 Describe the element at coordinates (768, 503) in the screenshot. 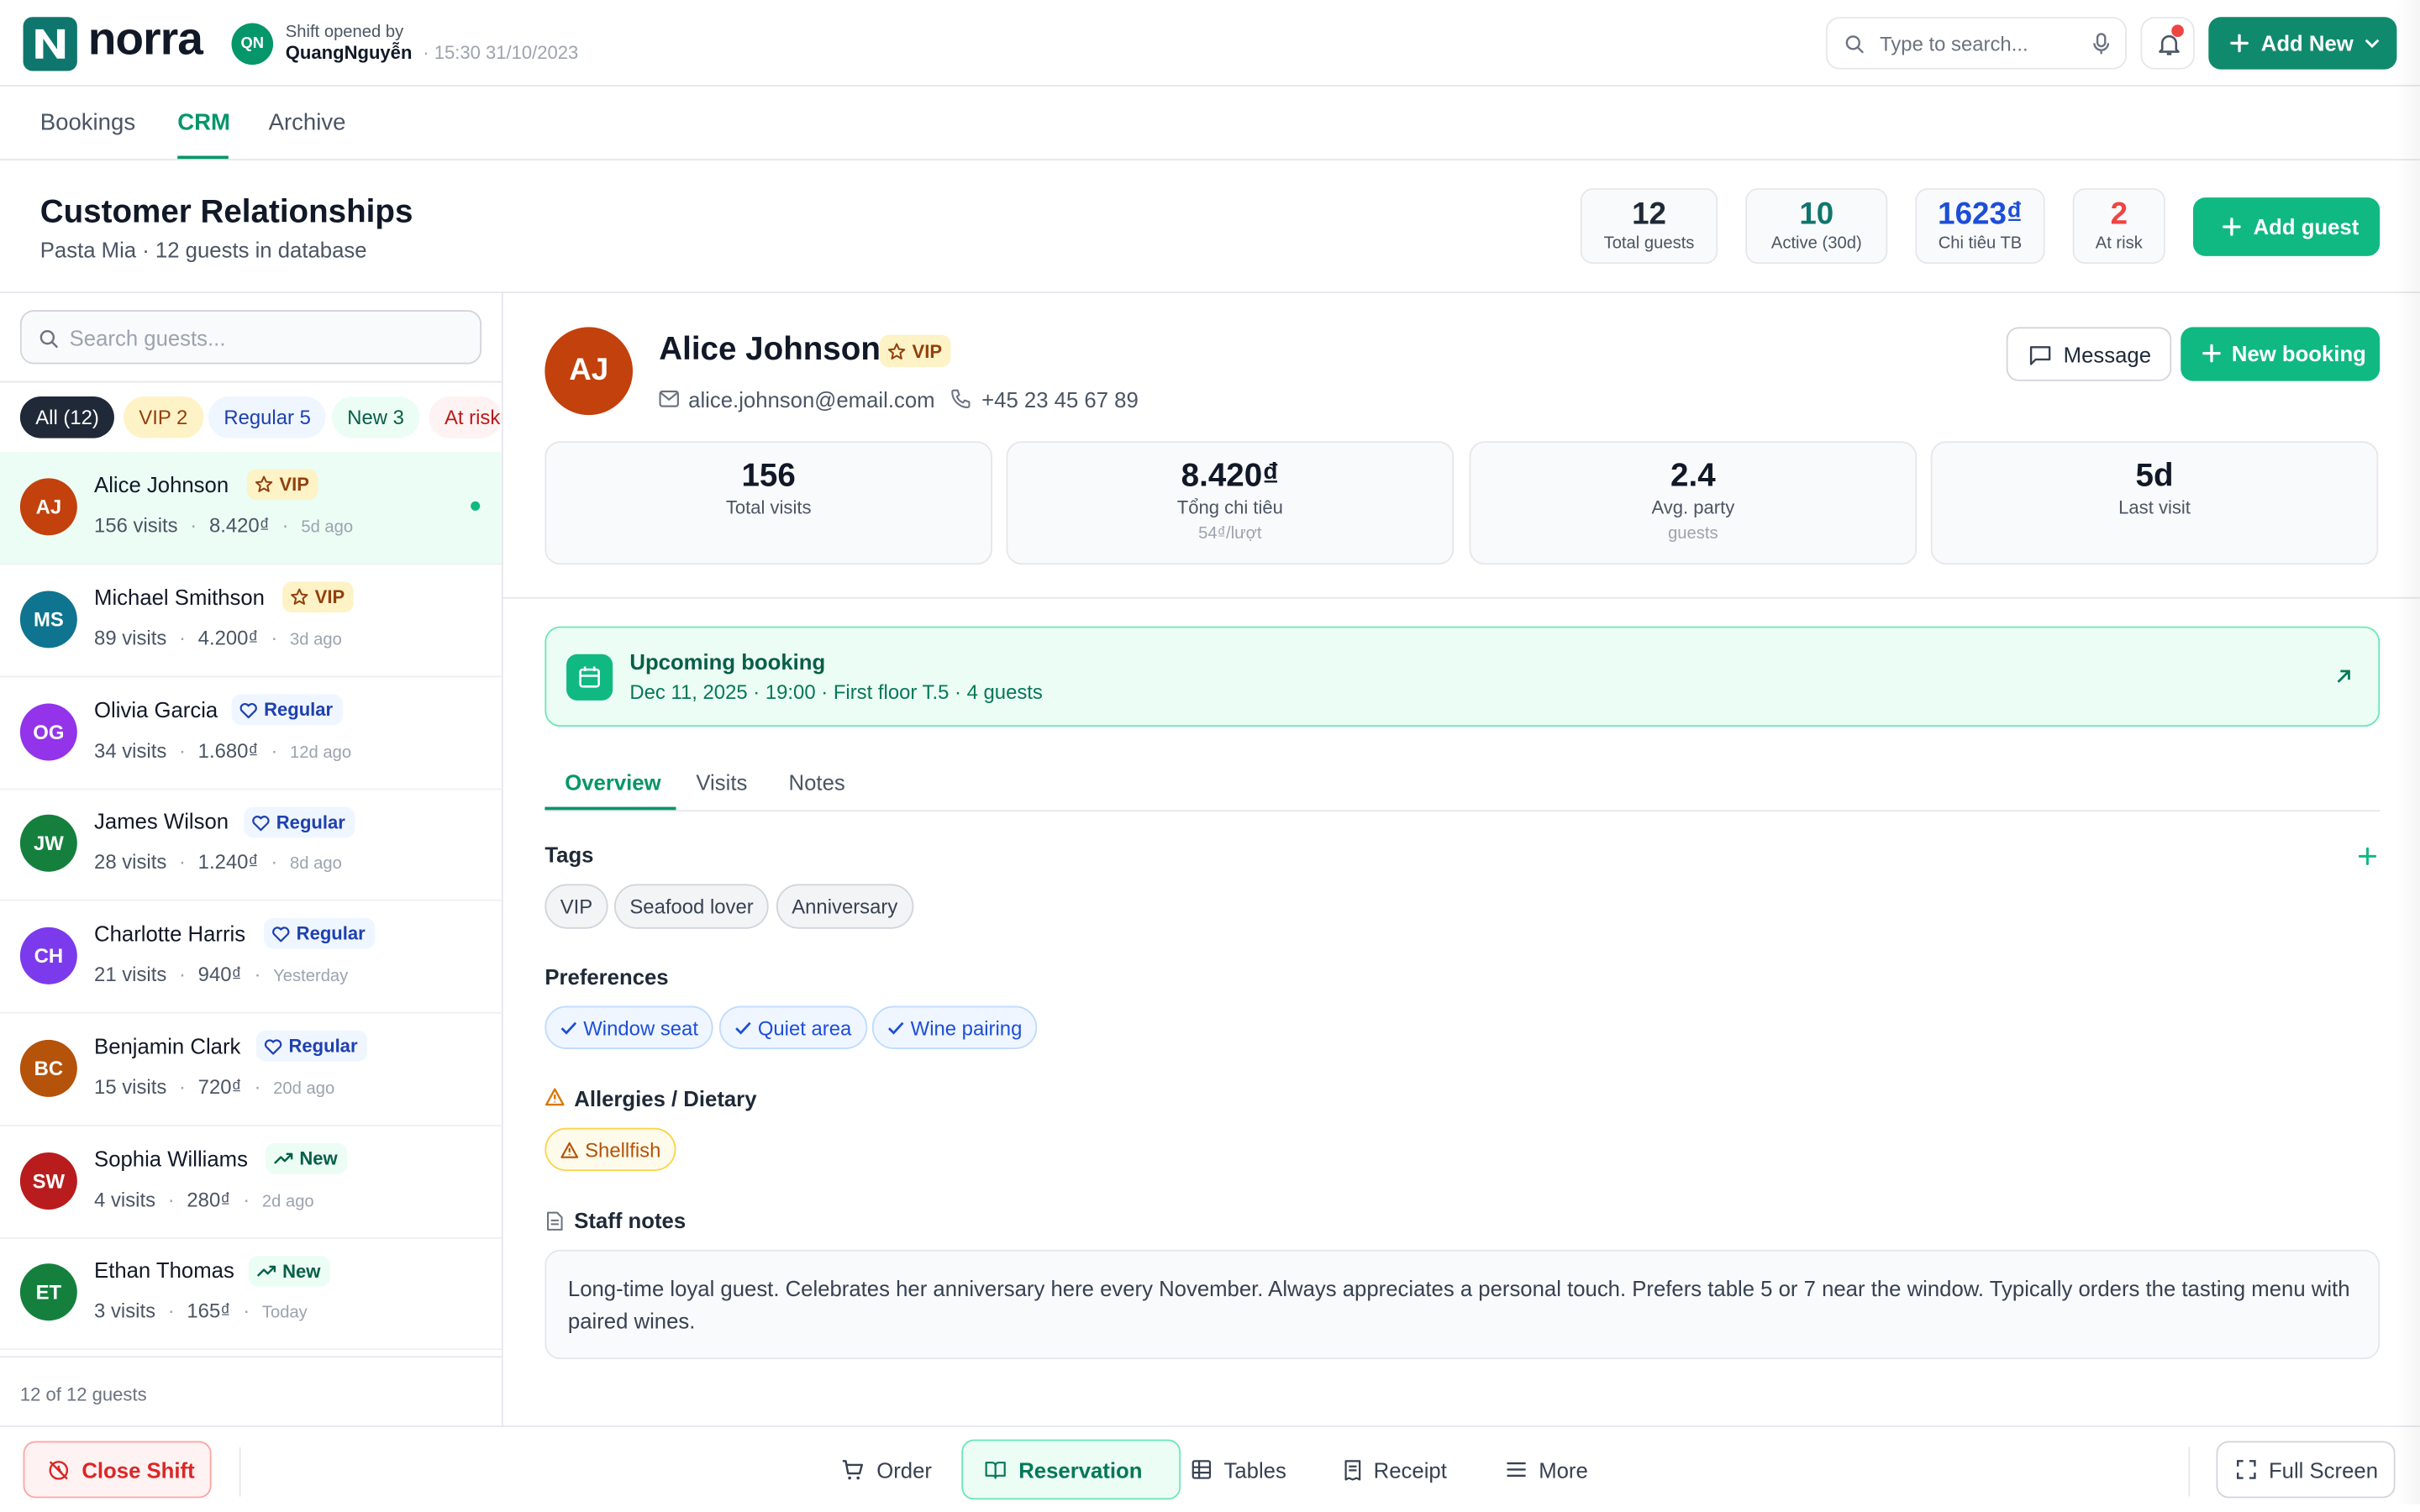

I see `kpi-total-visits: 156 Total visits` at that location.